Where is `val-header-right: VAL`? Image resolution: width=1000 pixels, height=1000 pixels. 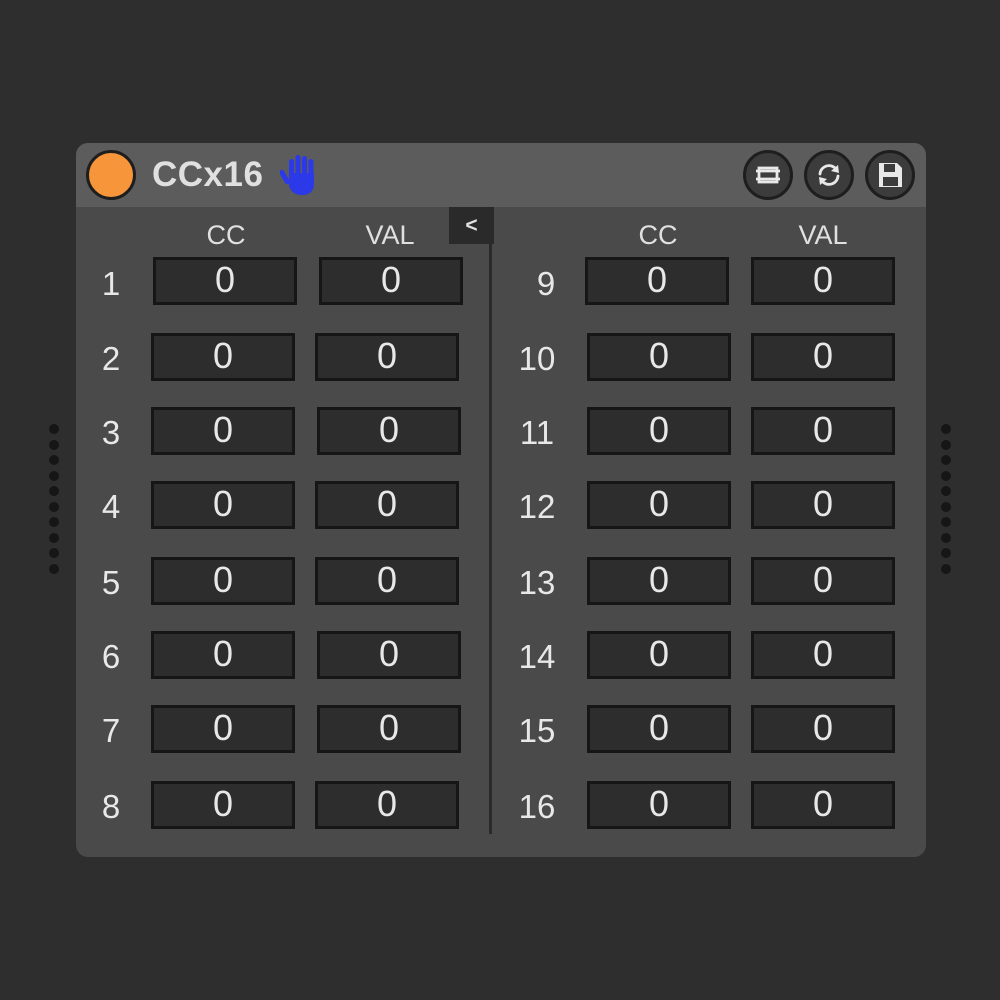 val-header-right: VAL is located at coordinates (823, 235).